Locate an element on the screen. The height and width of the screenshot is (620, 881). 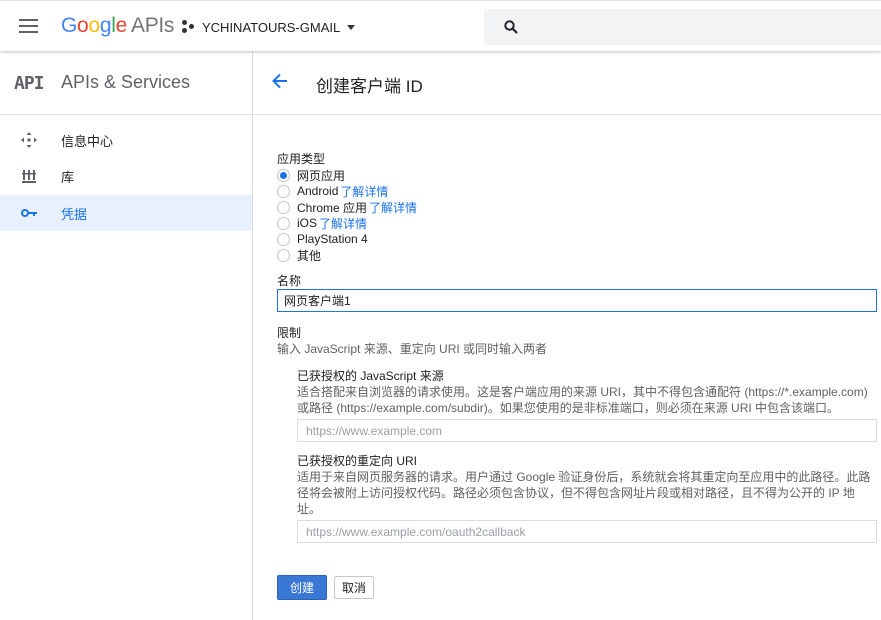
sidebar-item-credentials: 凭据 is located at coordinates (126, 213).